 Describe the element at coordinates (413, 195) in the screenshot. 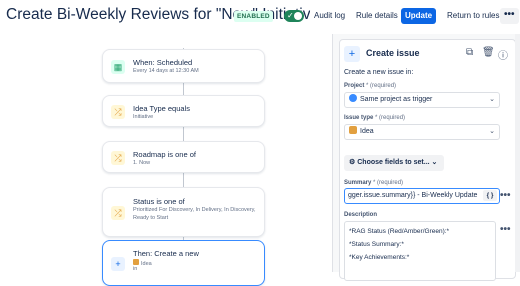

I see `summary-value: gger.issue.summary}} - Bi-Weekly Update` at that location.